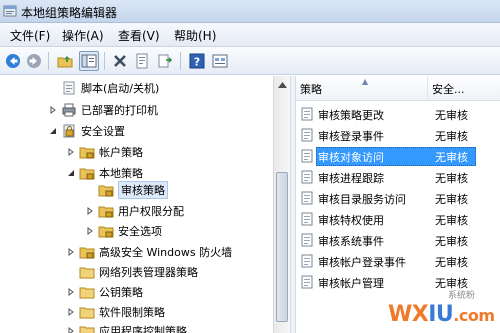 The height and width of the screenshot is (333, 500). I want to click on tree-item-security-settings: 安全设置, so click(86, 131).